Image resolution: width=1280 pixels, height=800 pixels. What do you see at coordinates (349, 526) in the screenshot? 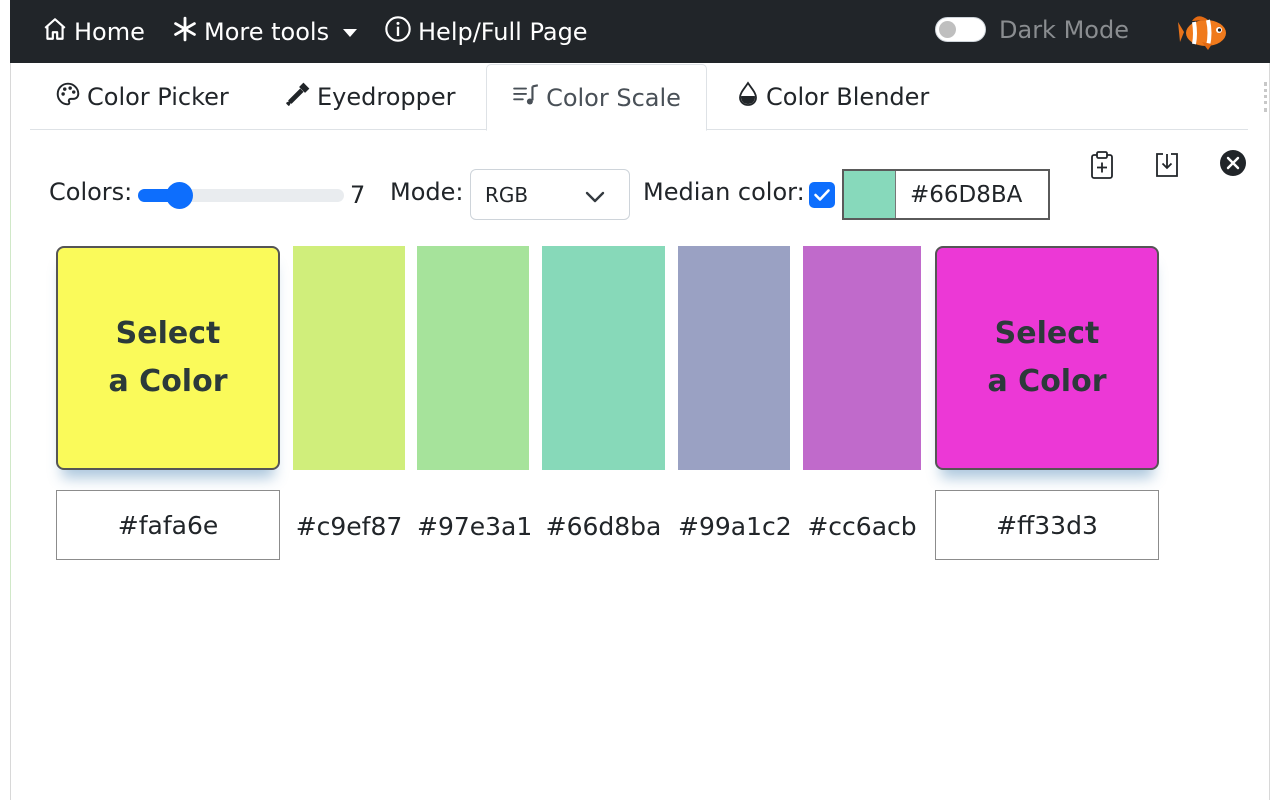
I see `scale-step-hex-1: #c9ef87` at bounding box center [349, 526].